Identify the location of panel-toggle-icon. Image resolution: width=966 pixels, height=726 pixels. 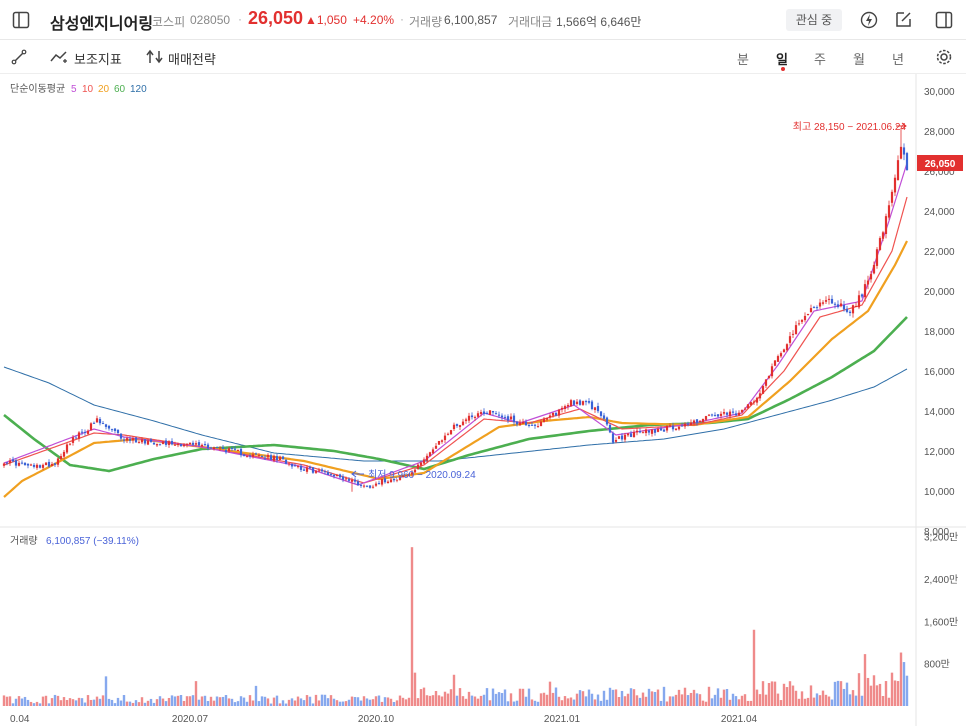
(944, 20).